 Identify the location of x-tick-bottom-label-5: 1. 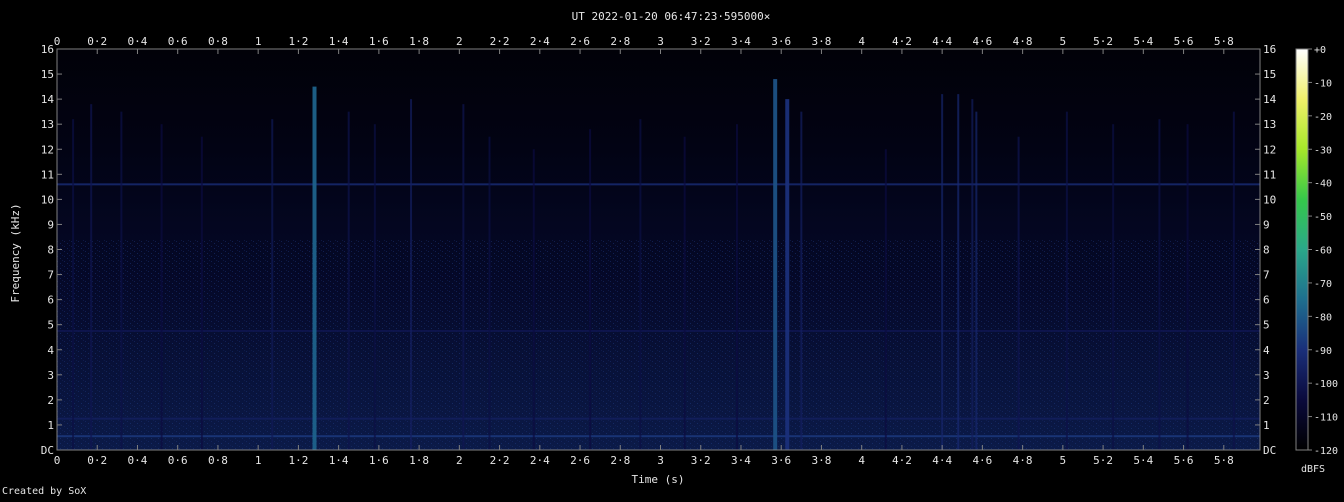
(258, 460).